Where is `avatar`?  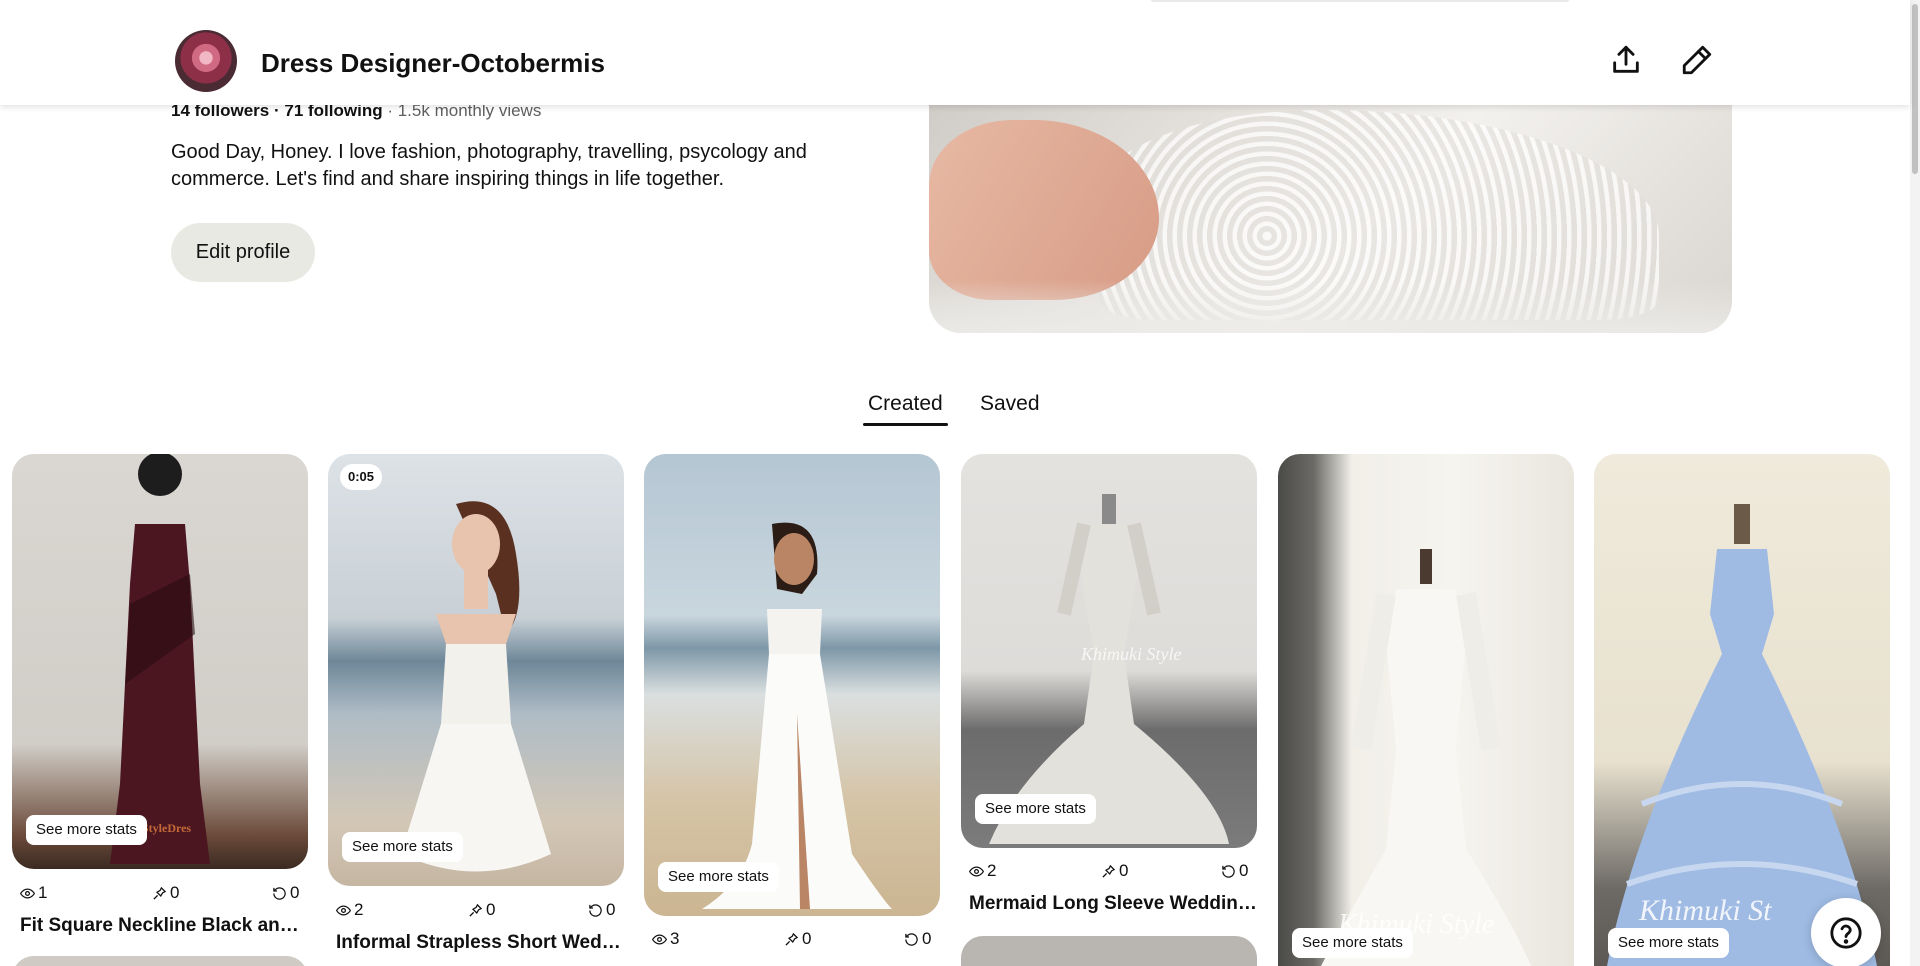
avatar is located at coordinates (206, 61).